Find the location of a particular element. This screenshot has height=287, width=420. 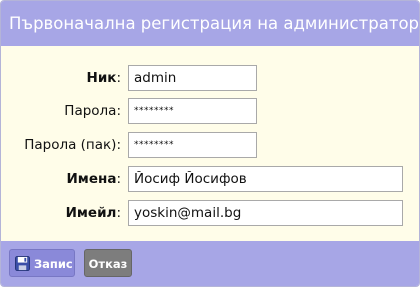

nick-row: Ник: is located at coordinates (210, 78).